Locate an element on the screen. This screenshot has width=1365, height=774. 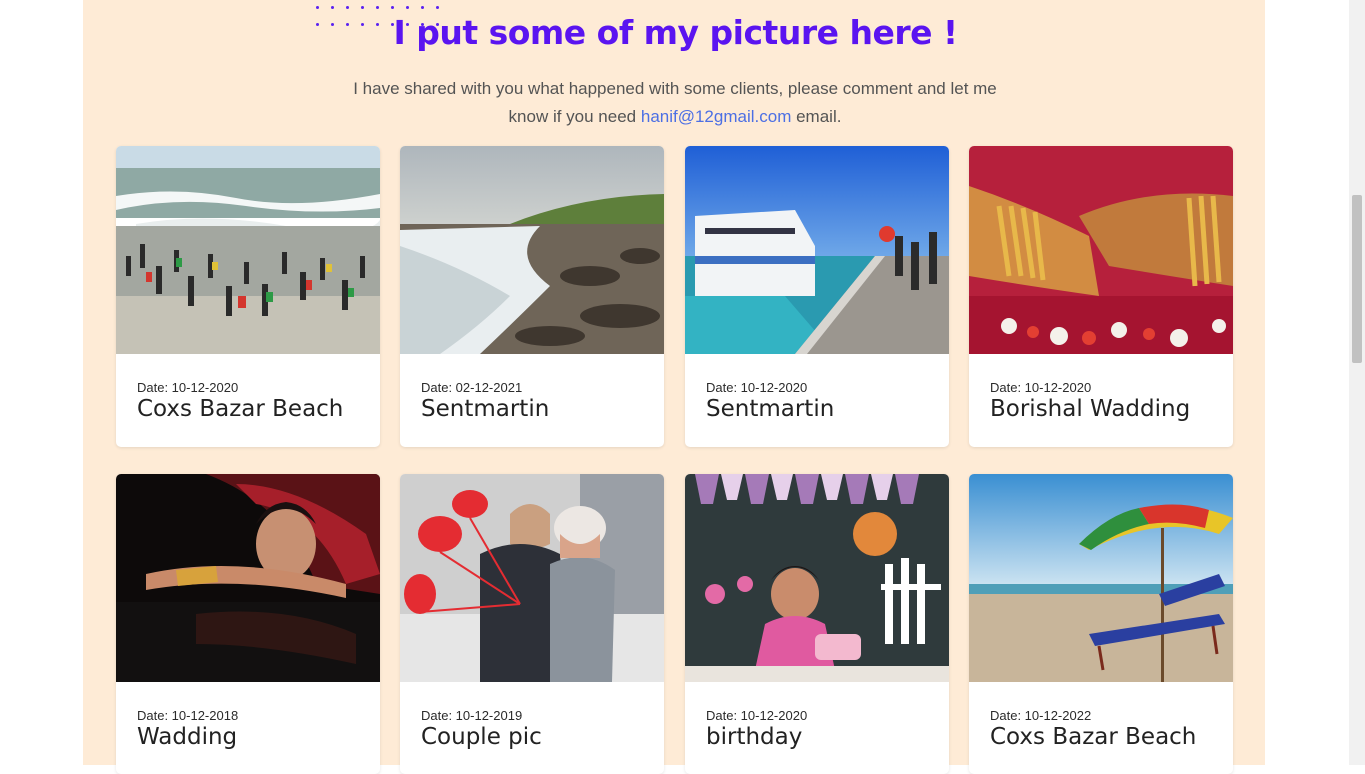
card-title: Borishal Wadding is located at coordinates (1090, 409).